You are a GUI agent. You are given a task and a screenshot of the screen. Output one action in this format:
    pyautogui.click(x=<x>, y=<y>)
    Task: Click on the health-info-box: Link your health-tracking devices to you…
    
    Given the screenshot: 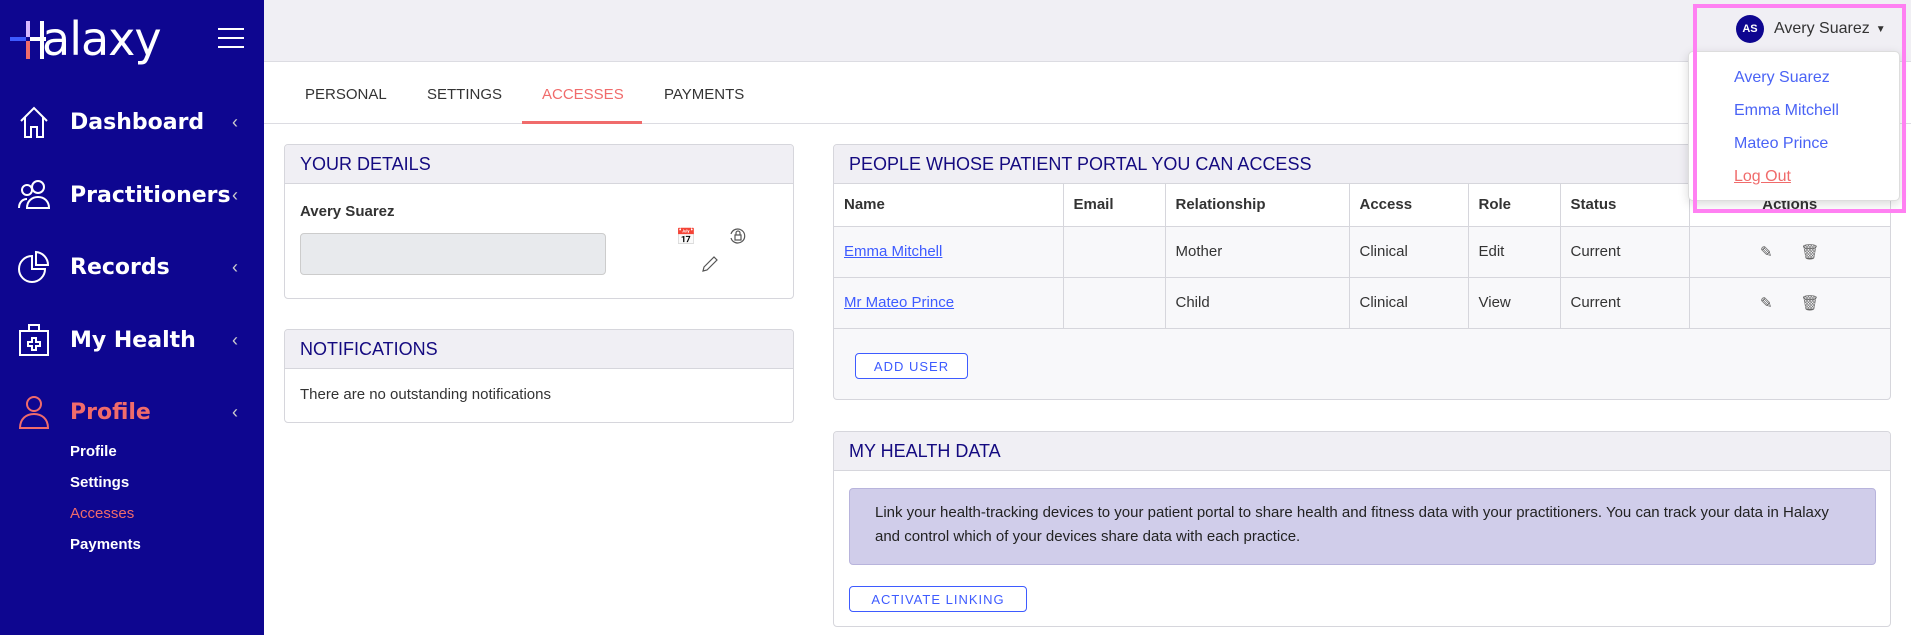 What is the action you would take?
    pyautogui.click(x=1362, y=526)
    